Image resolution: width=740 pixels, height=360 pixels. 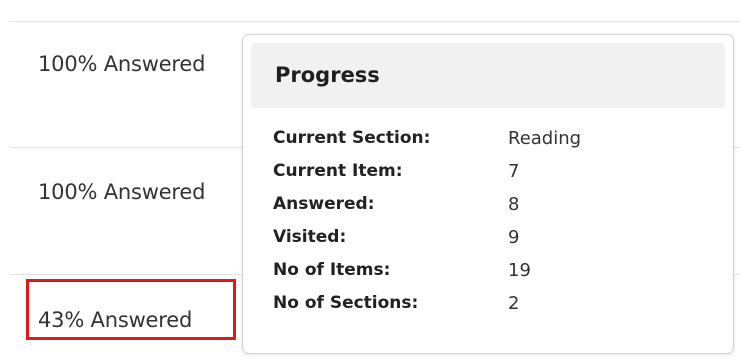 I want to click on detail-value: 7, so click(x=514, y=171).